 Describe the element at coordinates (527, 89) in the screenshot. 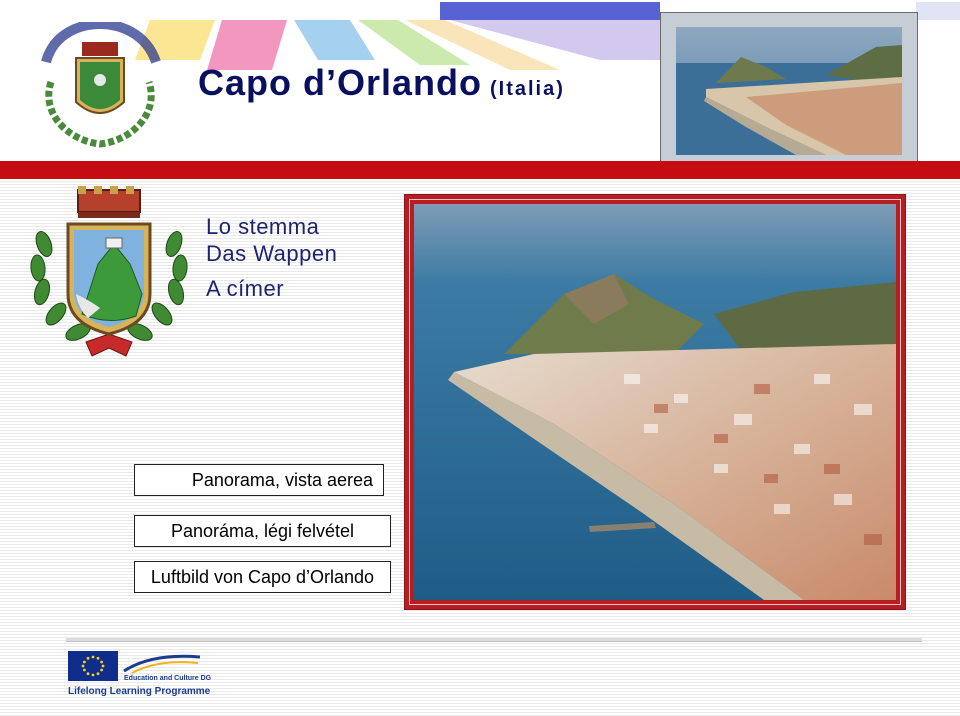

I see `title-country: (Italia)` at that location.